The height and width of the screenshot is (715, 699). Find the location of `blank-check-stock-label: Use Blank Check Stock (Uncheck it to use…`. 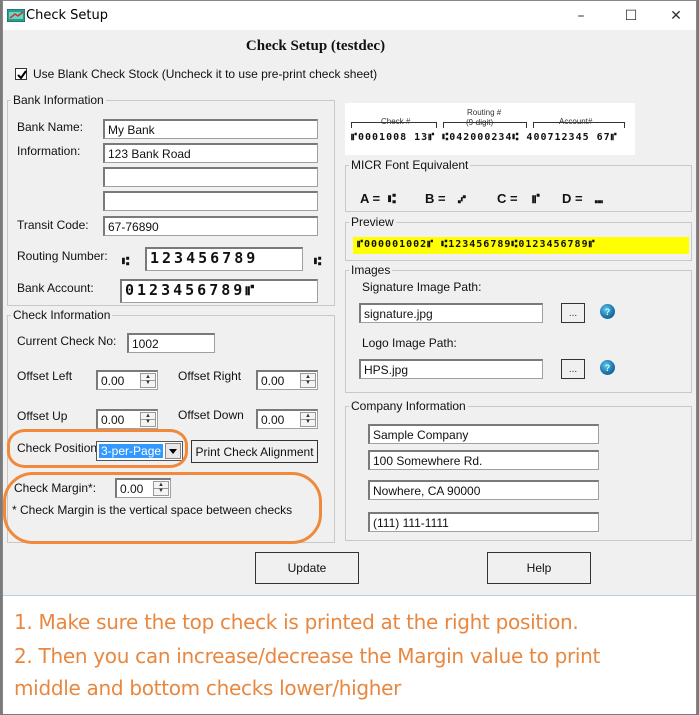

blank-check-stock-label: Use Blank Check Stock (Uncheck it to use… is located at coordinates (205, 74).